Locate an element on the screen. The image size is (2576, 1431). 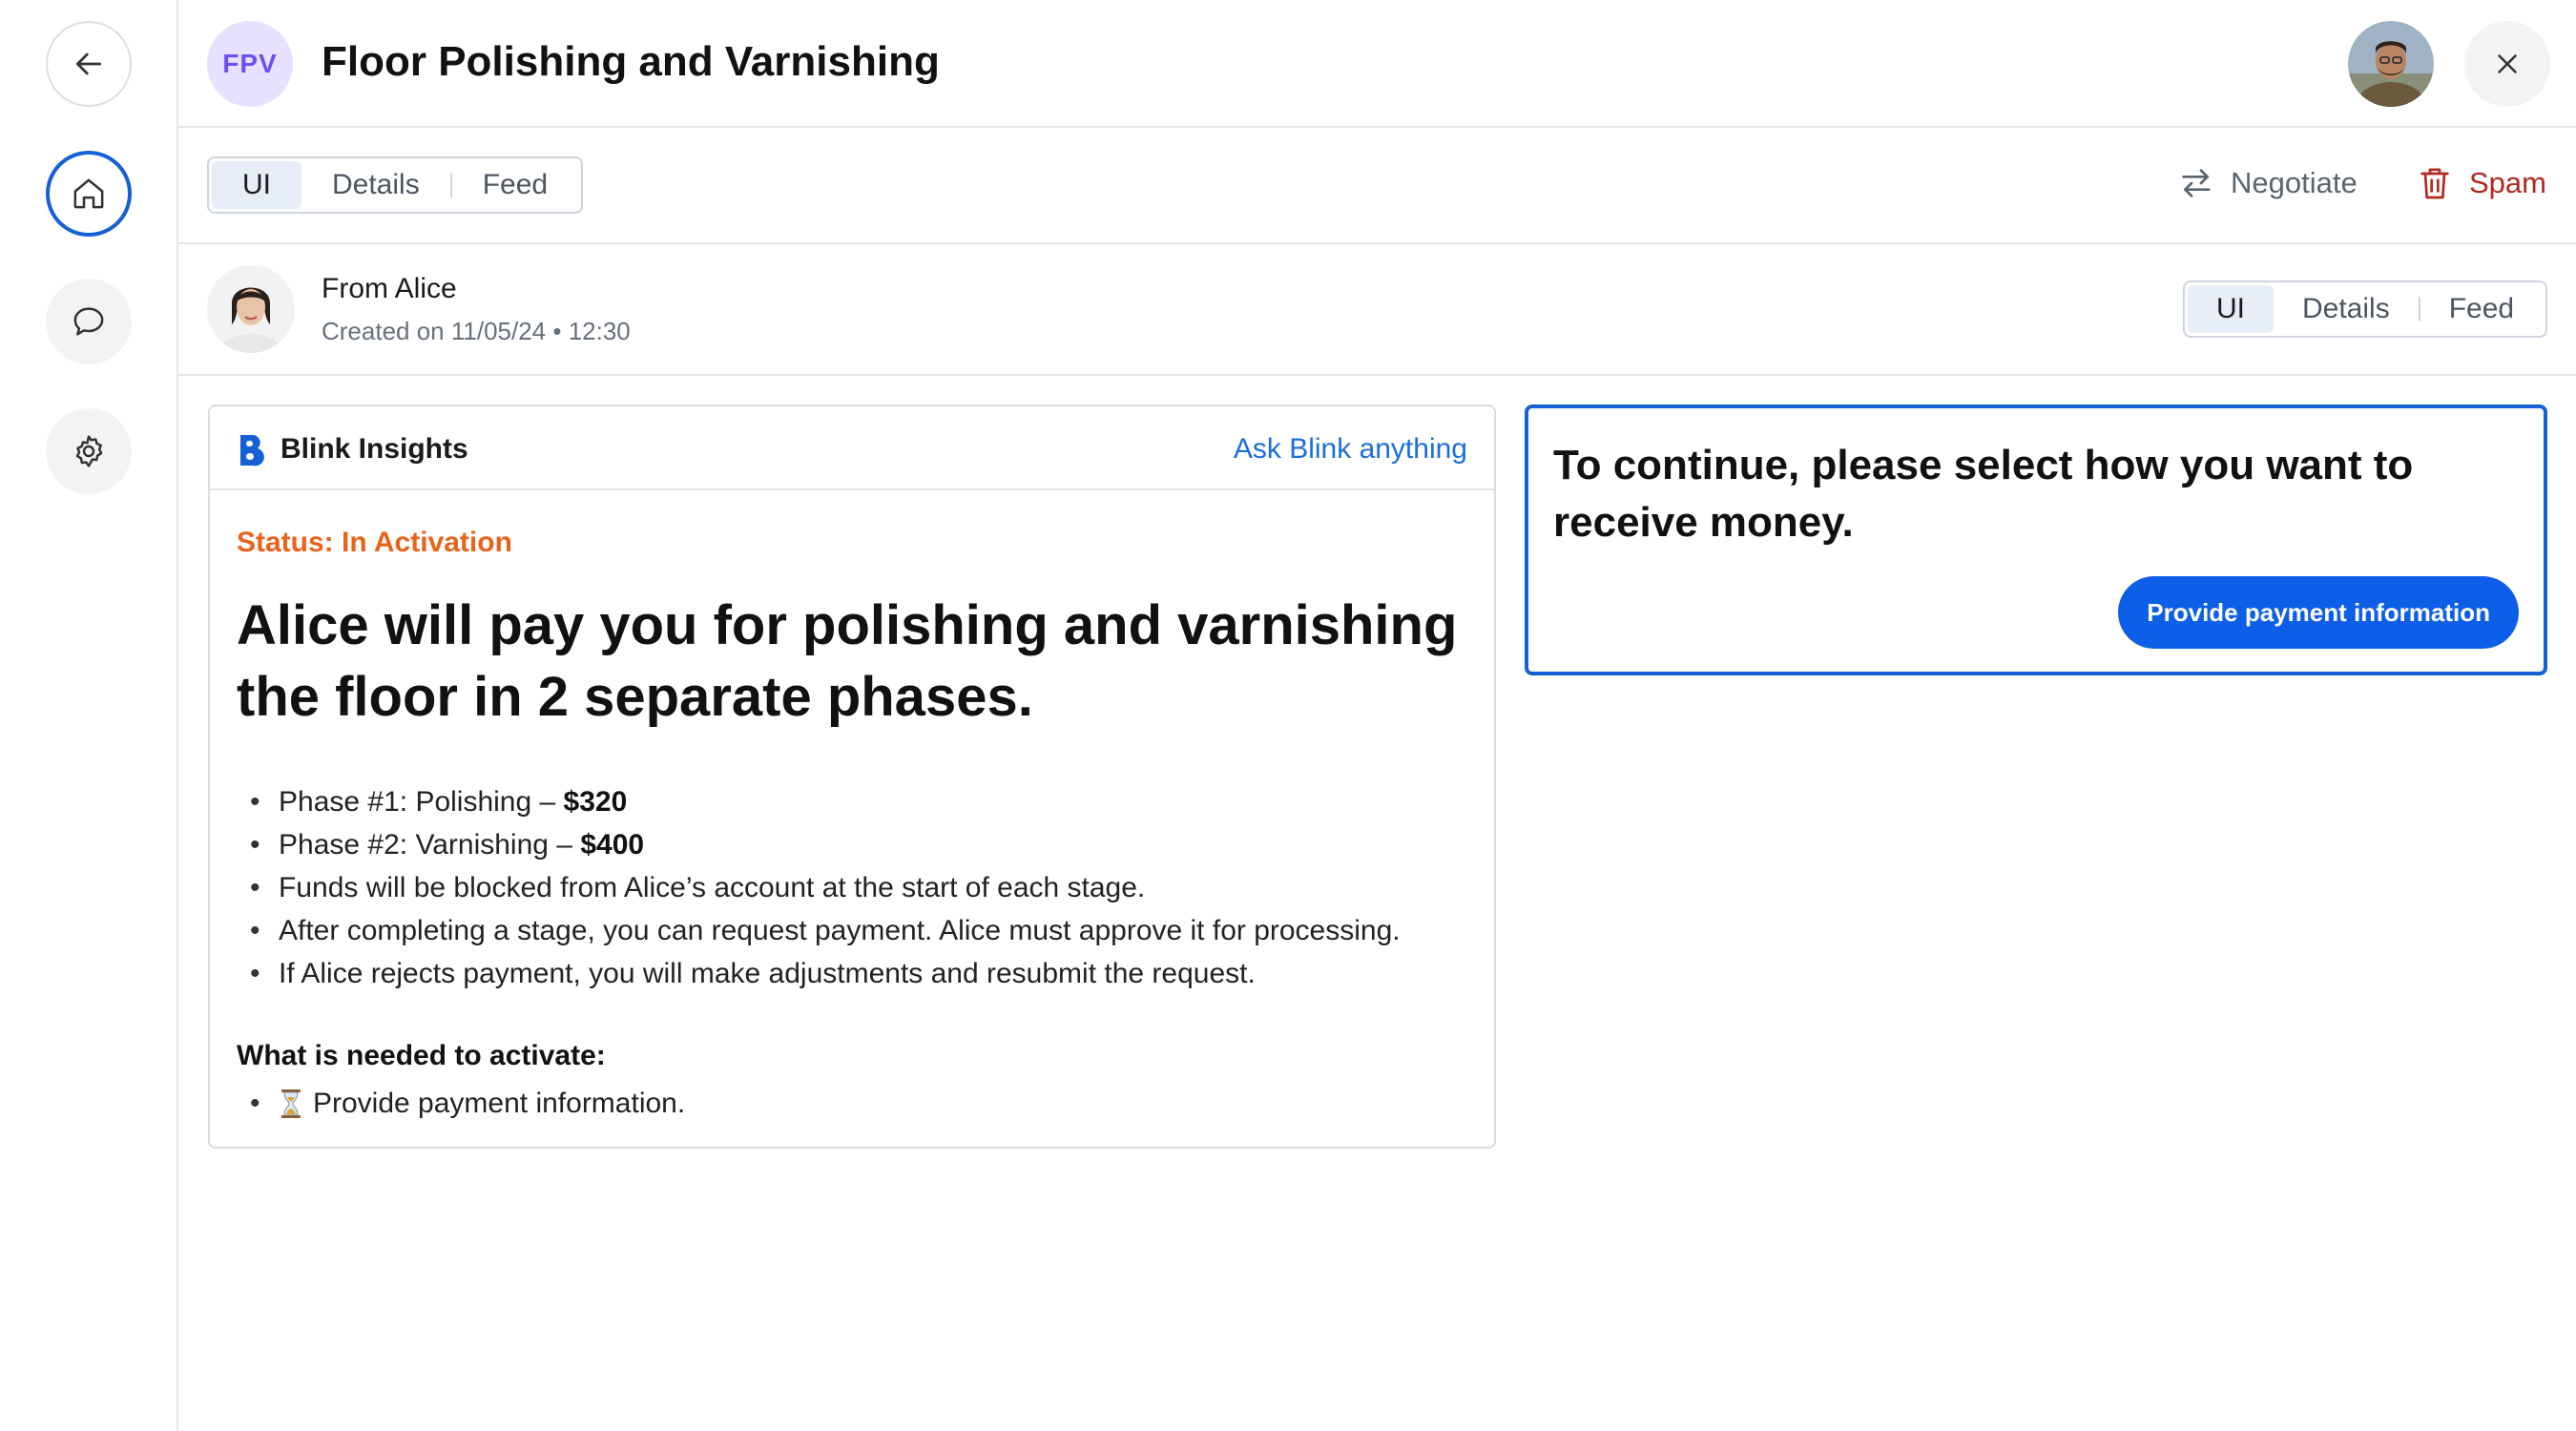
project-badge: FPV is located at coordinates (250, 64).